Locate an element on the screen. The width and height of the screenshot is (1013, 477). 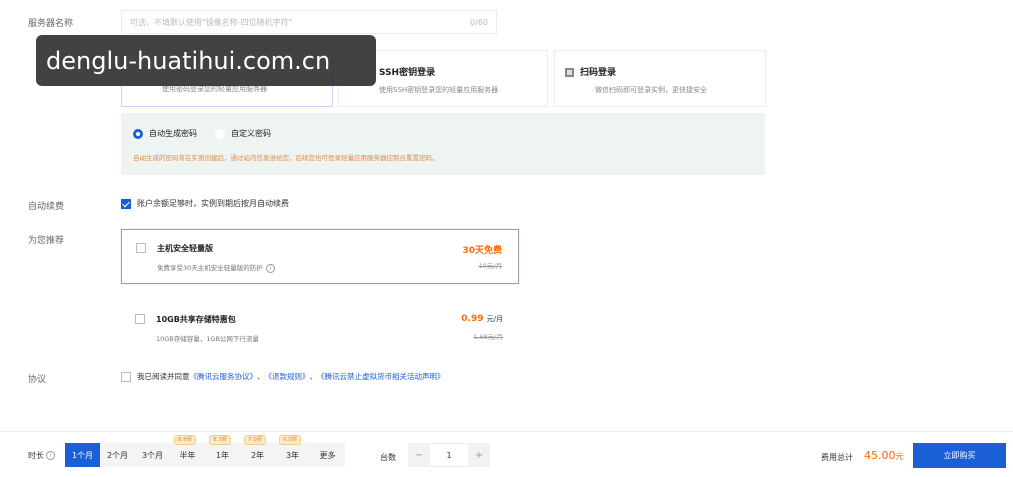
total-price-unit: 元 is located at coordinates (899, 456).